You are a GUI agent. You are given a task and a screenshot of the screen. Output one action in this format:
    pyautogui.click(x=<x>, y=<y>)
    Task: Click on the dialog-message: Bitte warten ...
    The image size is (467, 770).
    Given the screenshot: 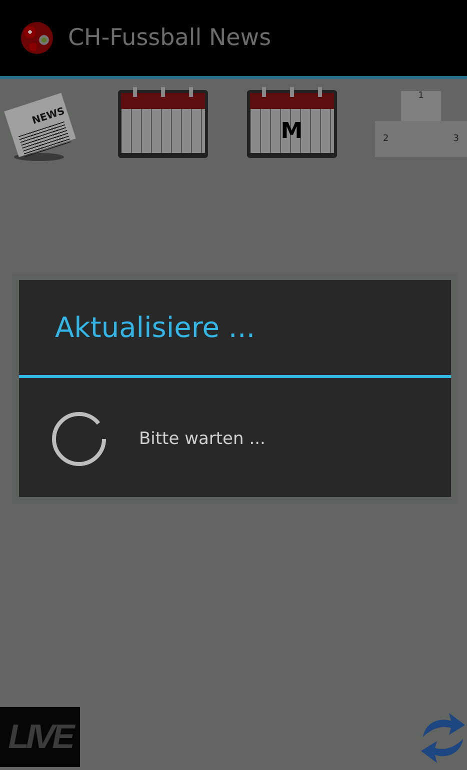 What is the action you would take?
    pyautogui.click(x=202, y=439)
    